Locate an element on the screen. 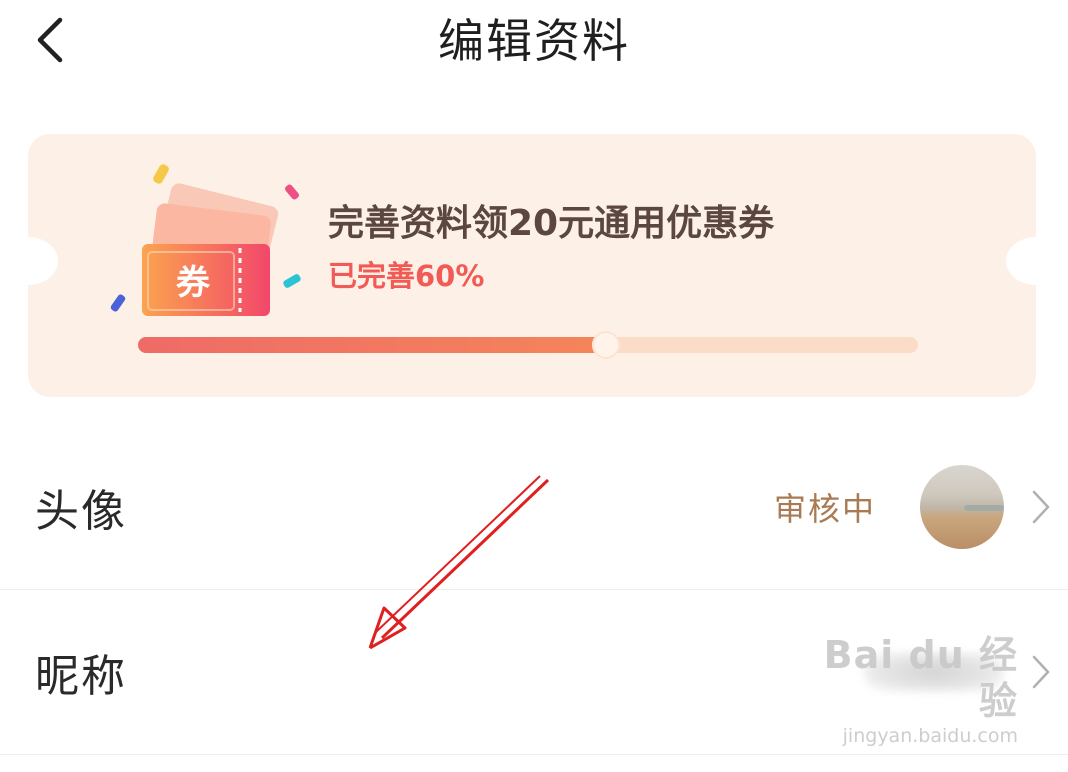  top-bar: 编辑资料 is located at coordinates (534, 45).